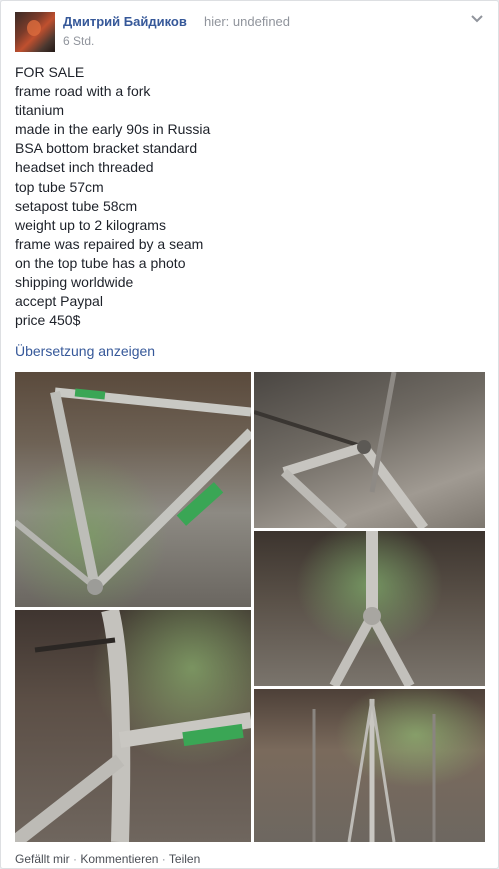 The height and width of the screenshot is (869, 499). Describe the element at coordinates (133, 489) in the screenshot. I see `photo-frame-overview` at that location.